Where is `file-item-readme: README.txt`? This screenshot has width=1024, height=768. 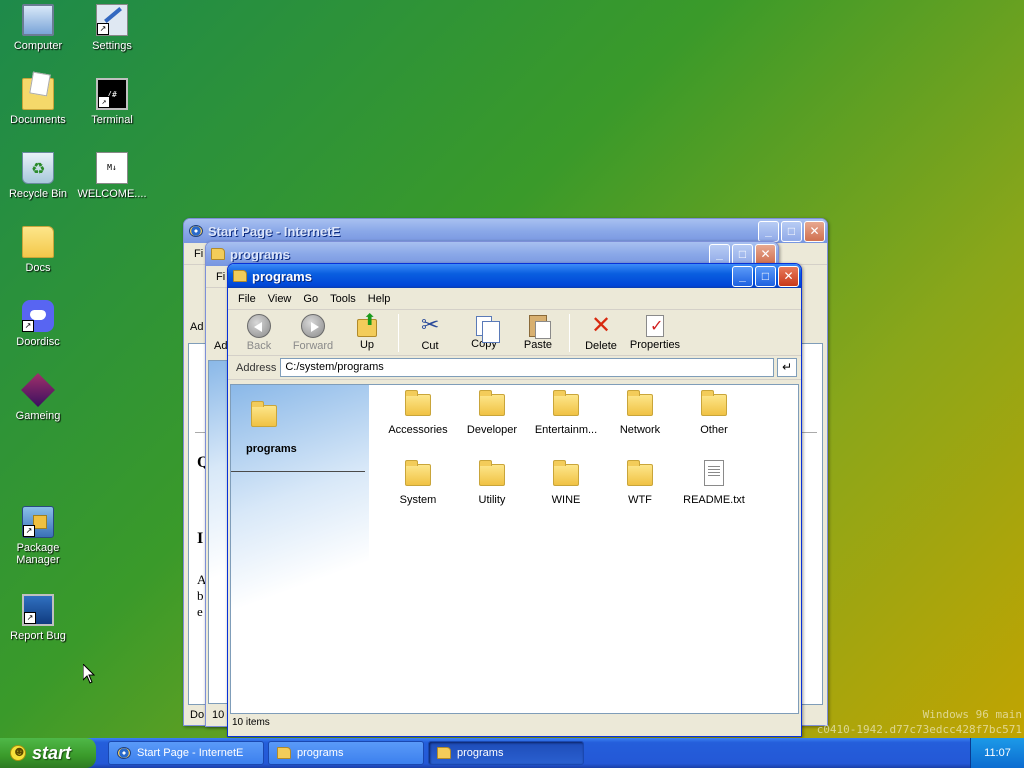 file-item-readme: README.txt is located at coordinates (714, 495).